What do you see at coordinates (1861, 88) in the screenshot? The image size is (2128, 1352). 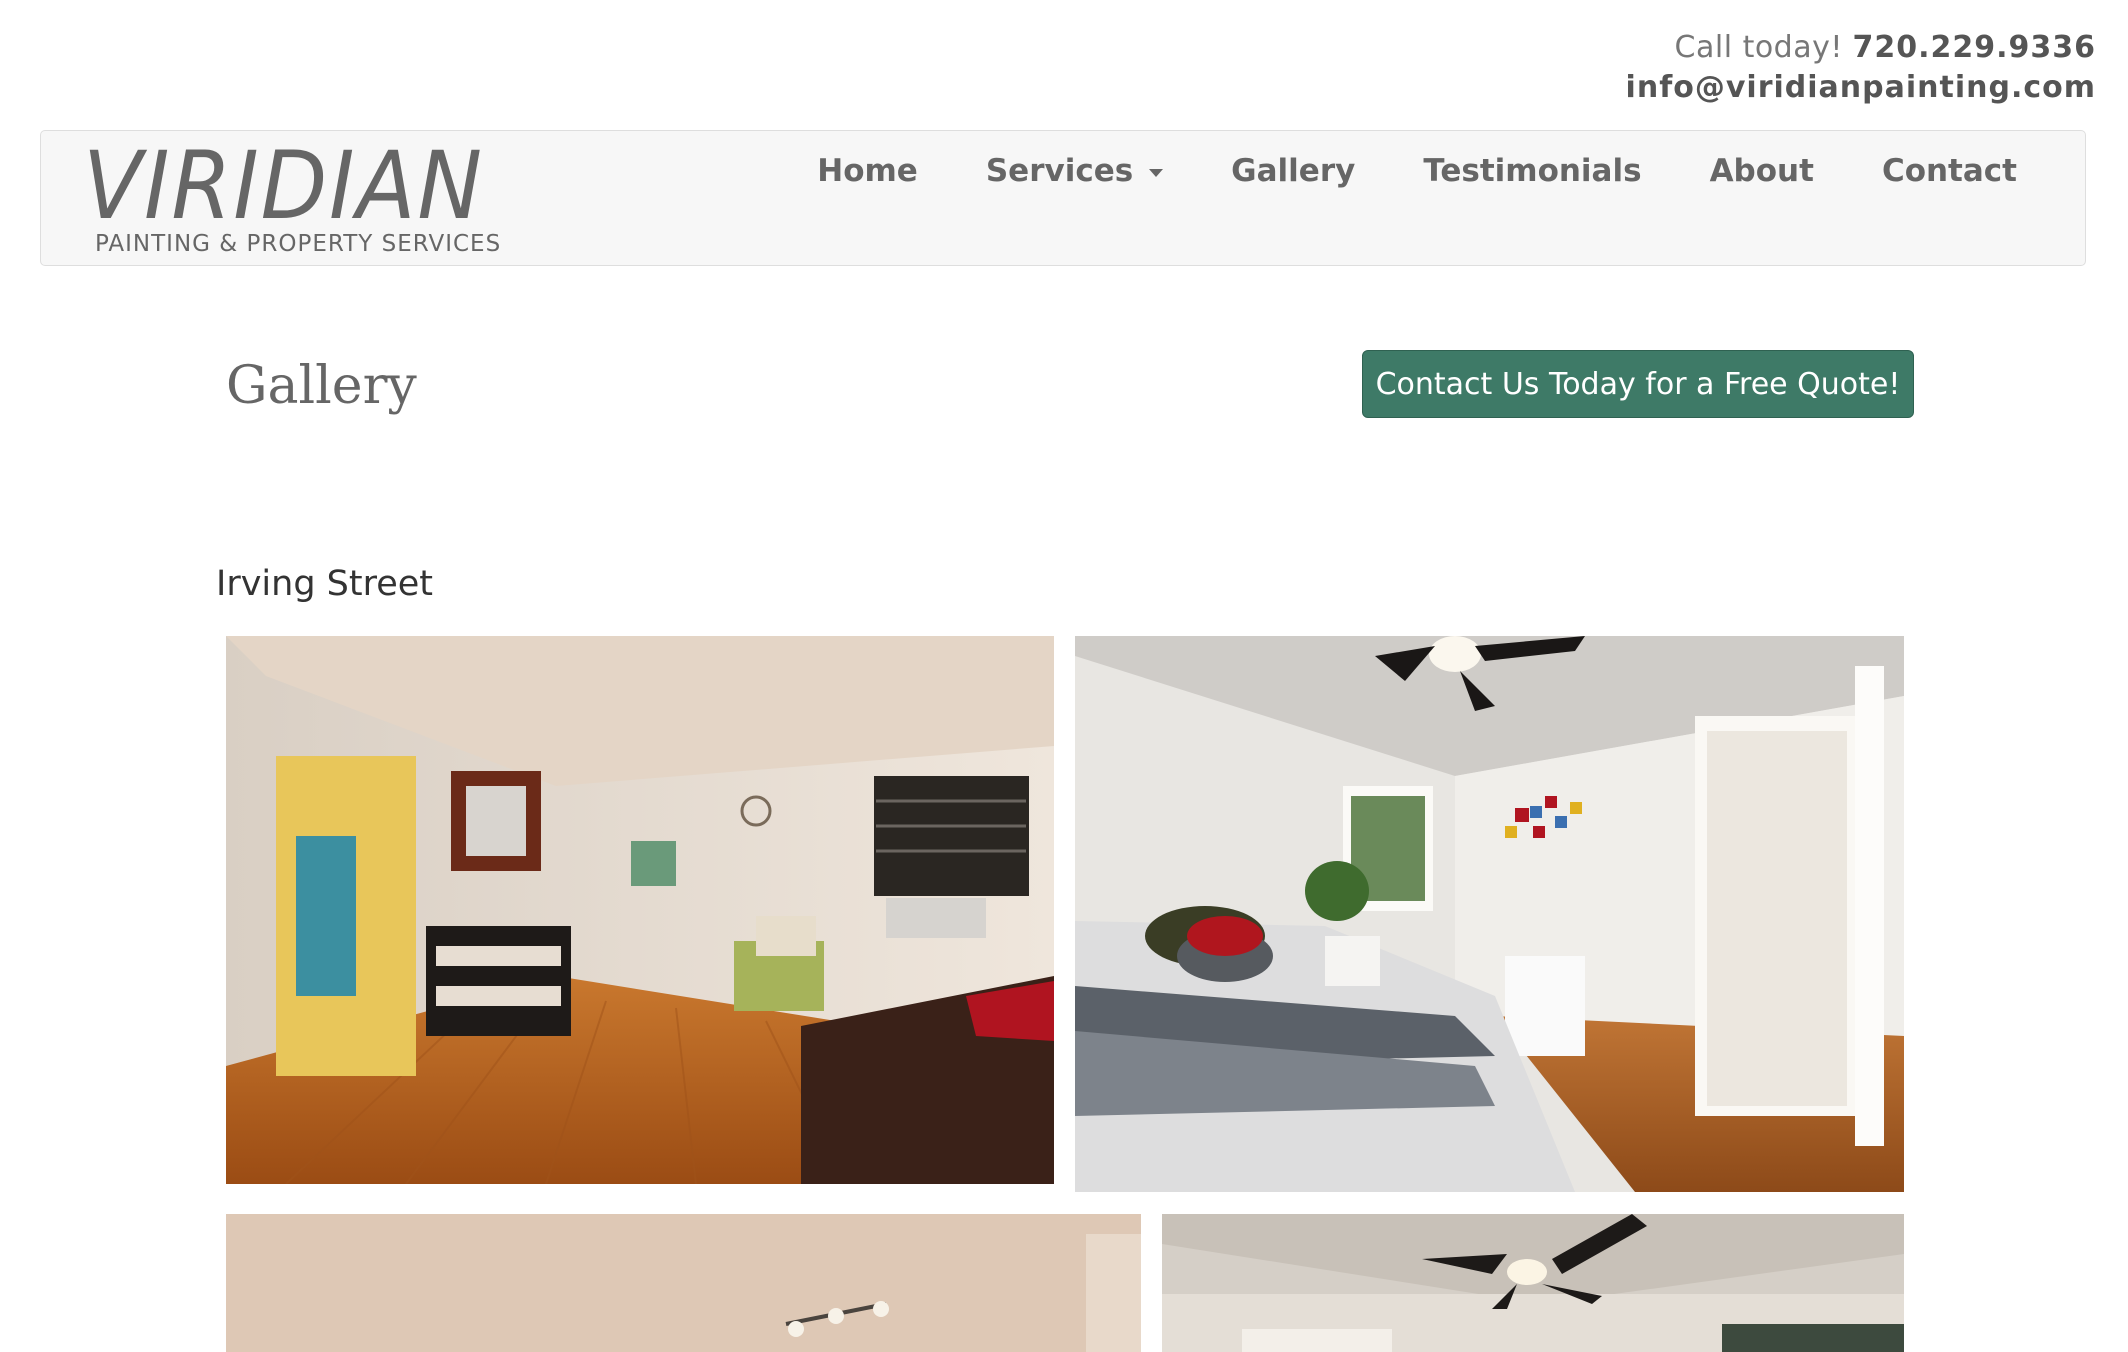 I see `email-link: info@viridianpainting.com` at bounding box center [1861, 88].